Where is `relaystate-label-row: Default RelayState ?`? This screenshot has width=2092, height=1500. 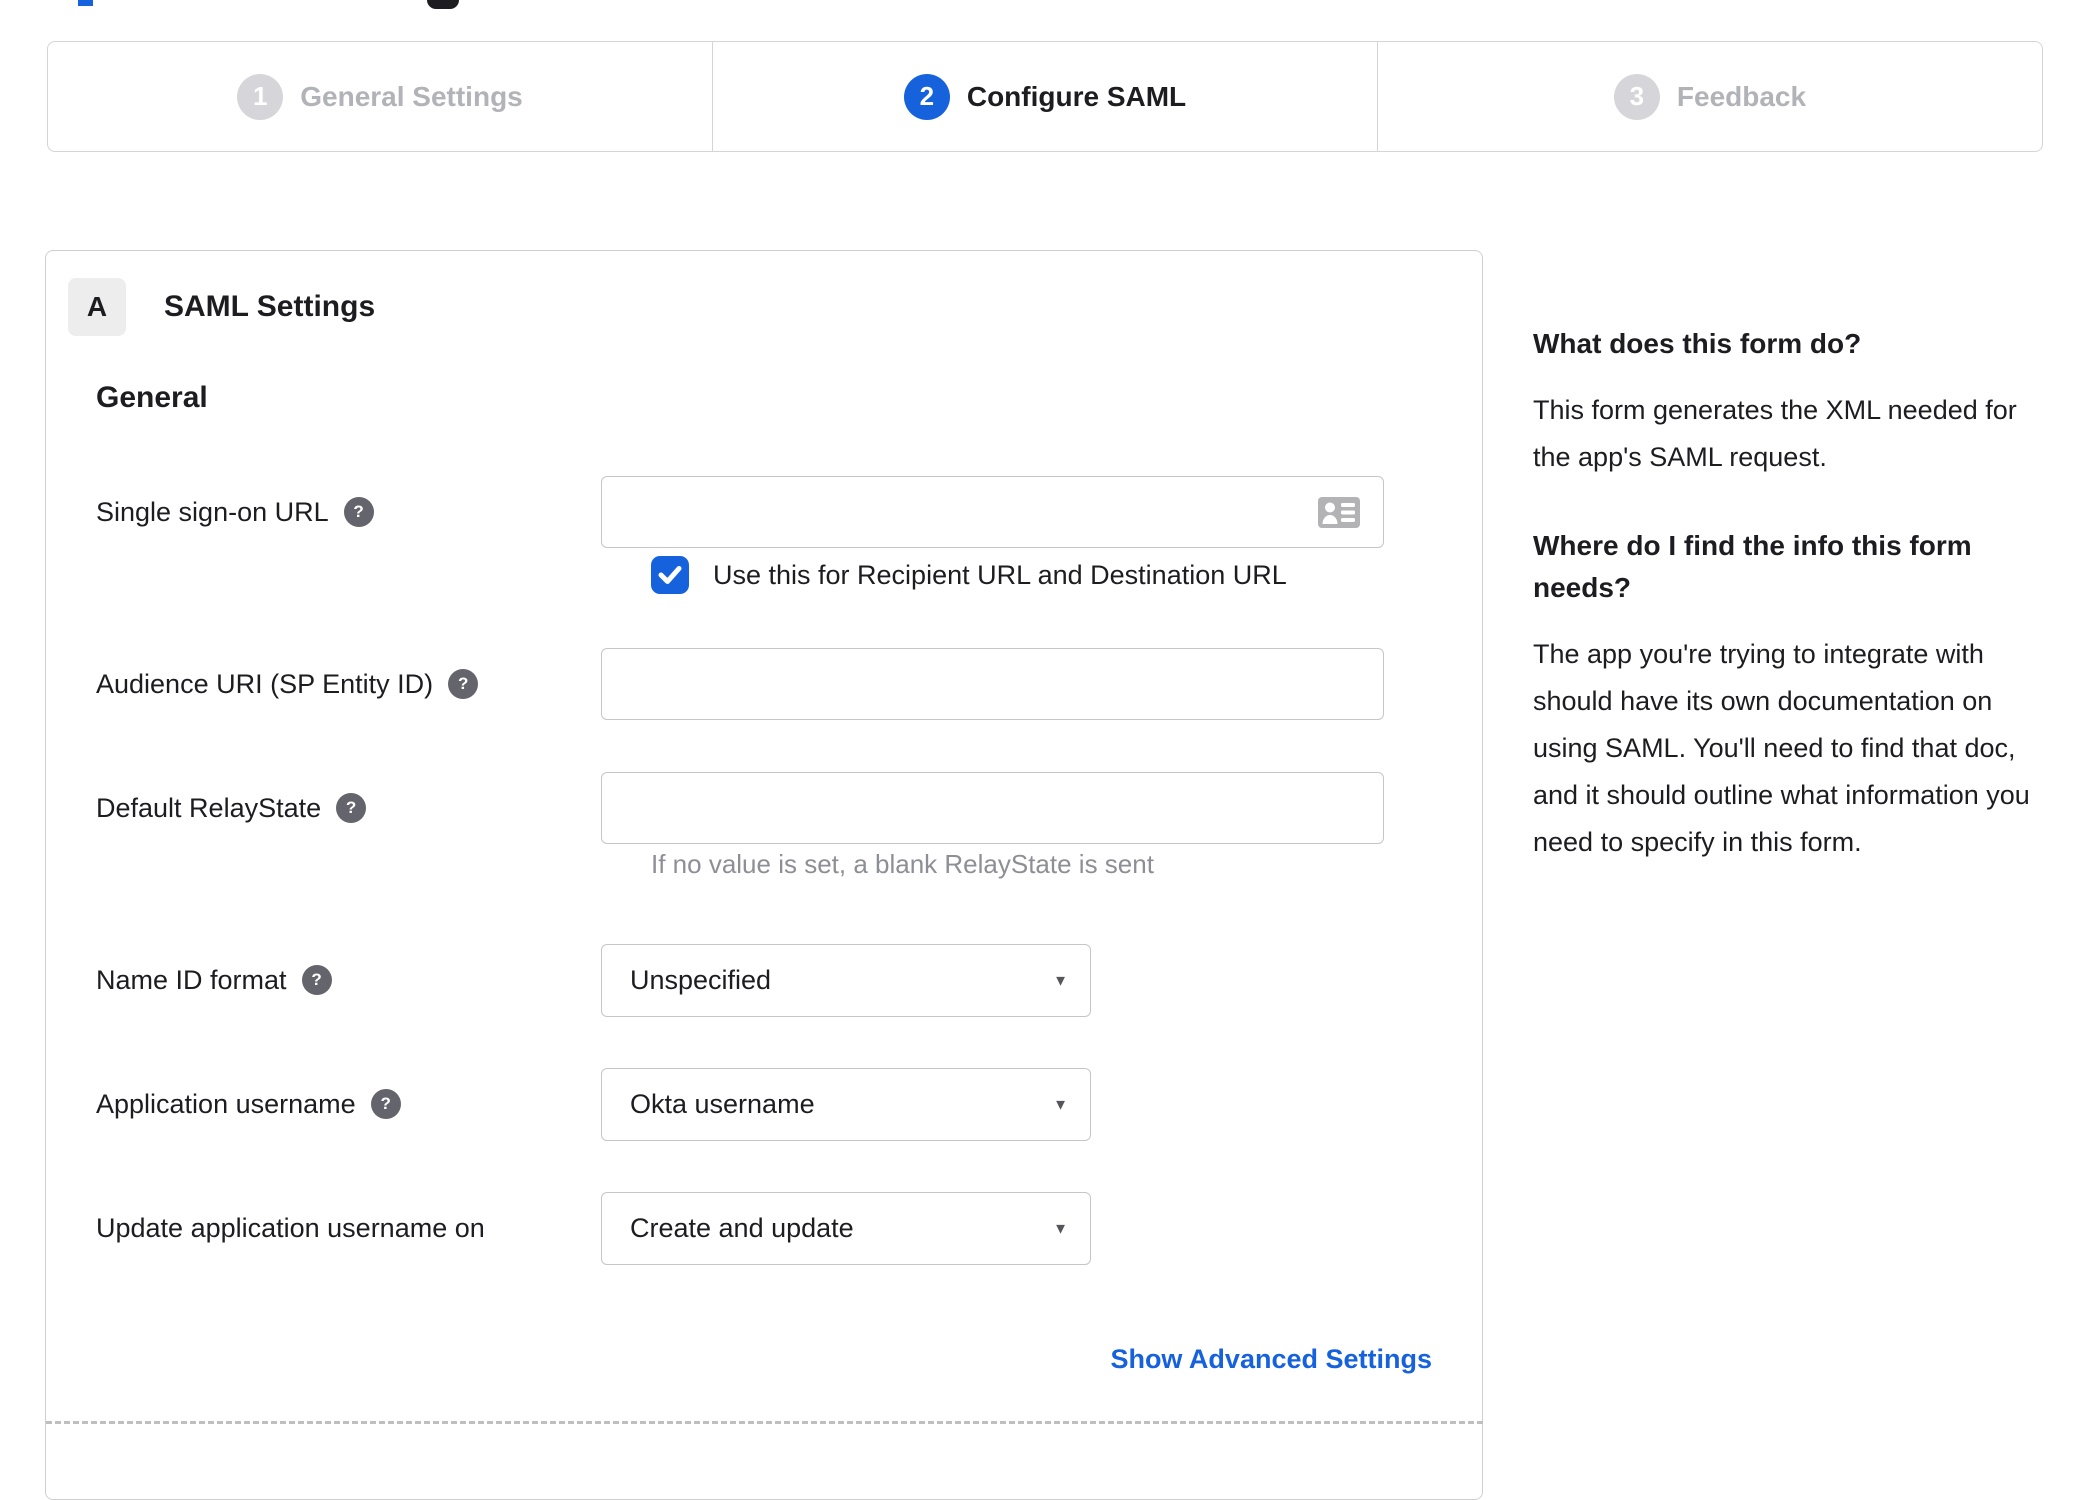 relaystate-label-row: Default RelayState ? is located at coordinates (323, 808).